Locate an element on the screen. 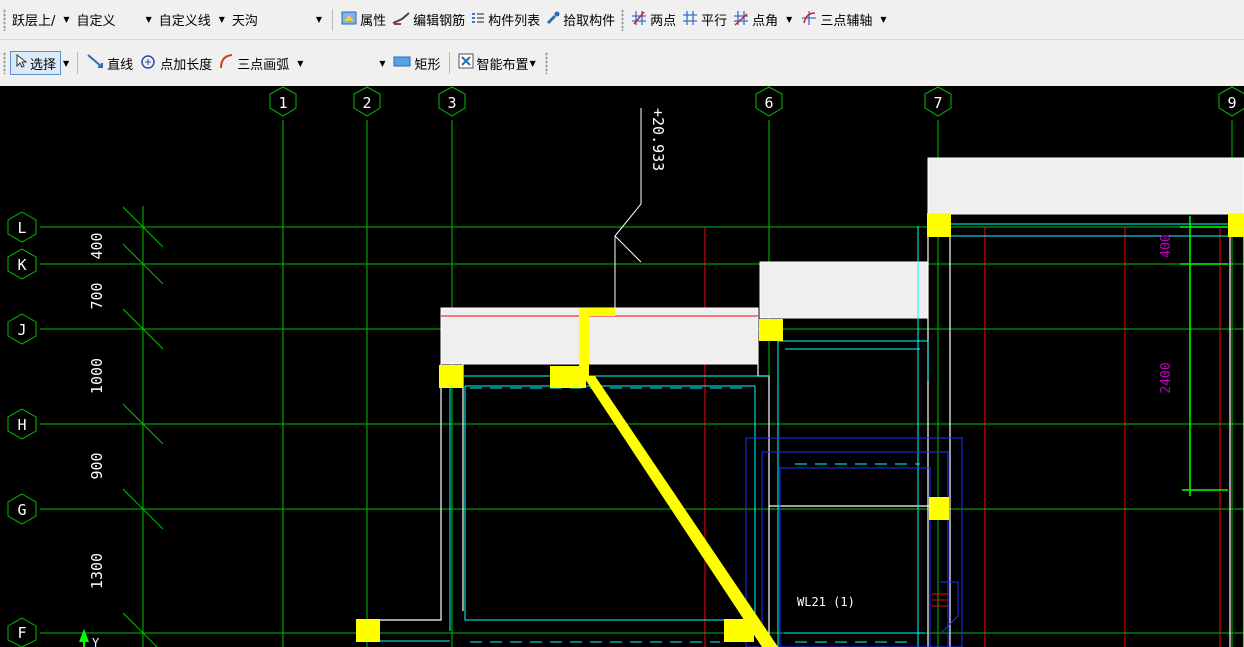  axis-bubble: H is located at coordinates (22, 424).